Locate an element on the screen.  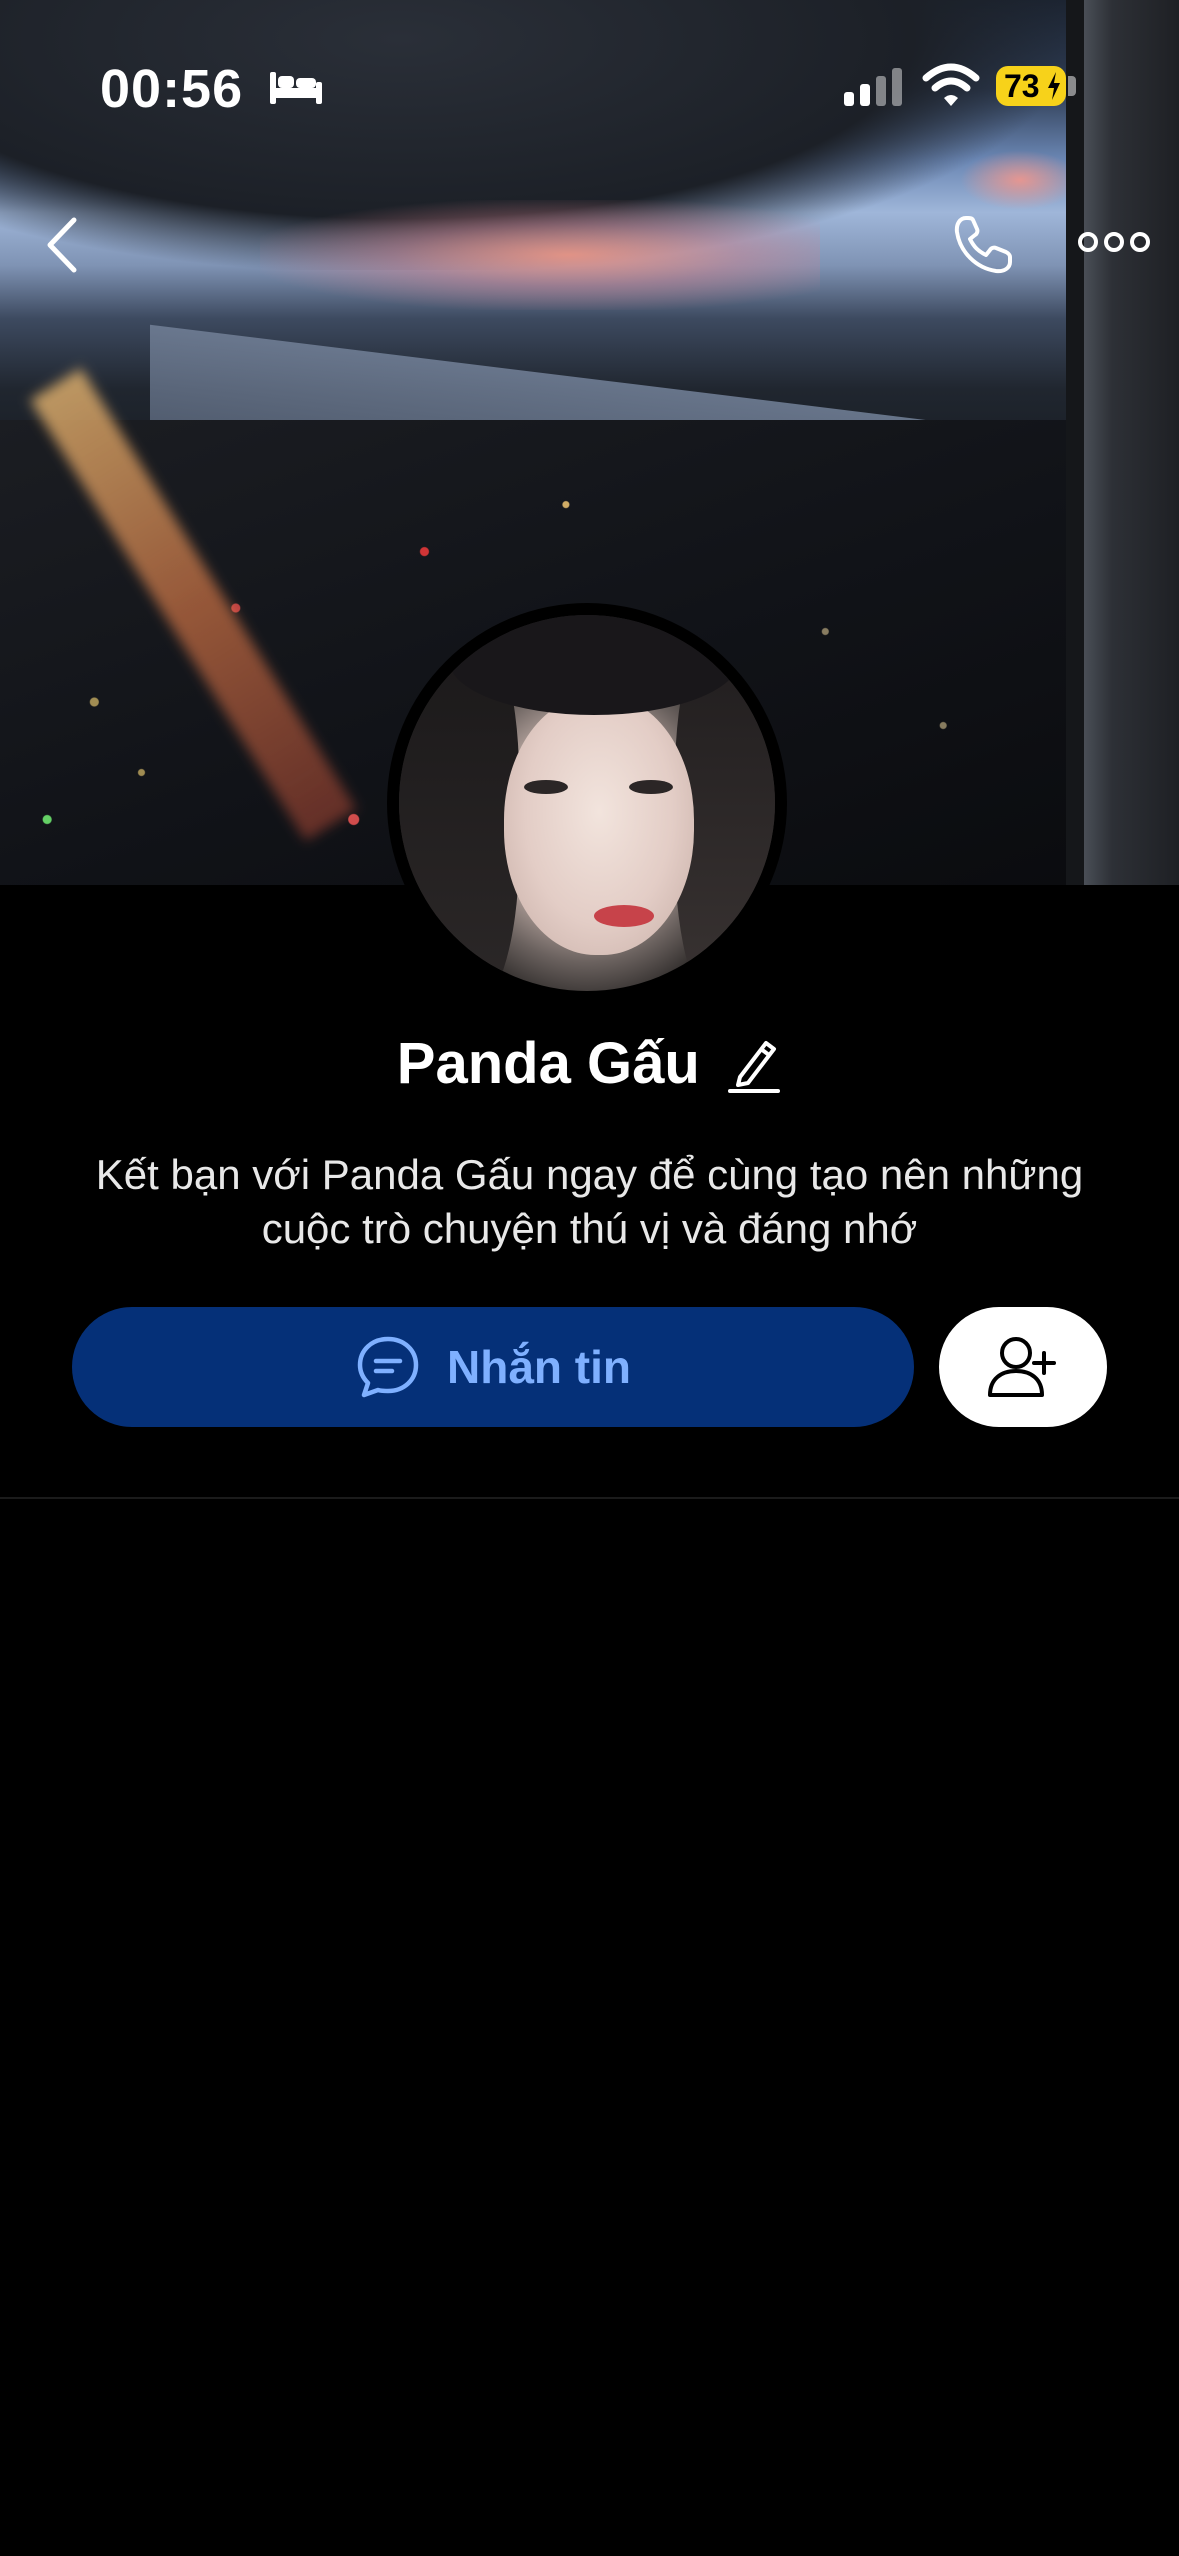
cover-sunset-glow is located at coordinates (540, 255).